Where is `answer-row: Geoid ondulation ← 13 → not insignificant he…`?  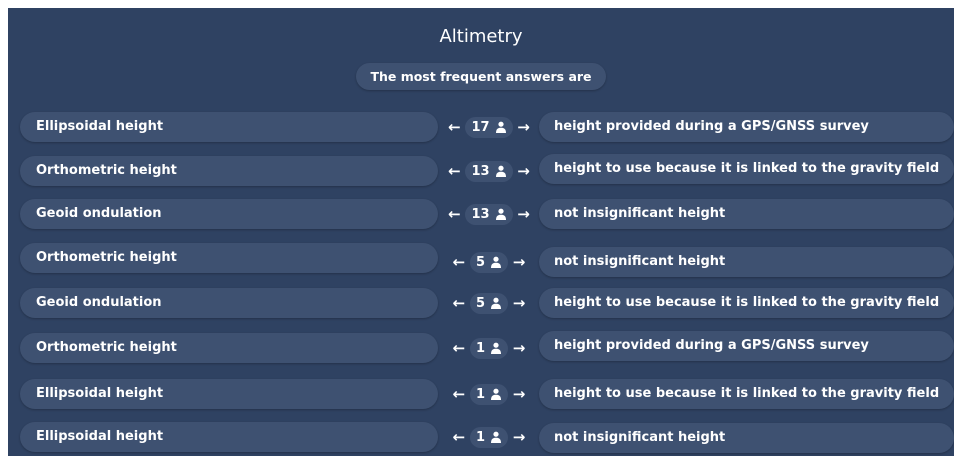 answer-row: Geoid ondulation ← 13 → not insignificant he… is located at coordinates (481, 216).